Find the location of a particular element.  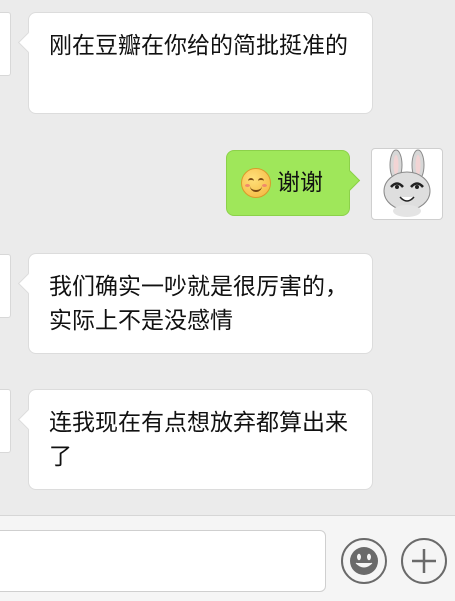

message-bubble-left: 连我现在有点想放弃都算出来了 is located at coordinates (200, 439).